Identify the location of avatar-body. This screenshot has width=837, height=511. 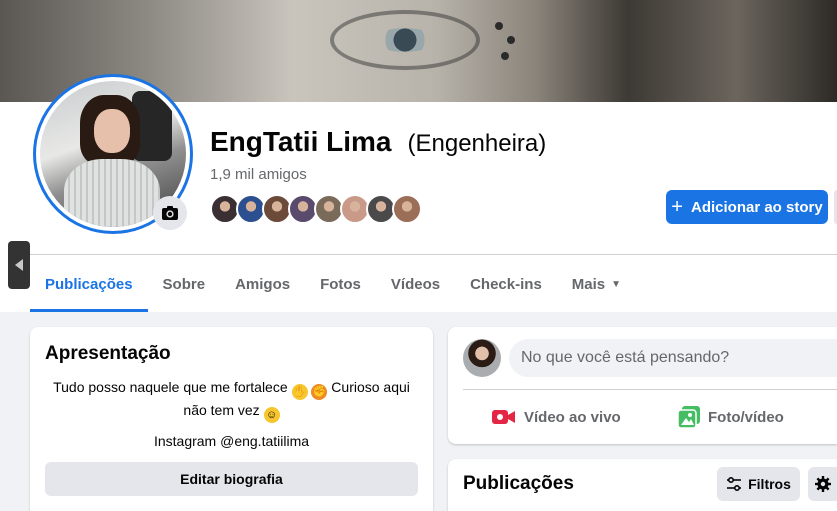
(112, 193).